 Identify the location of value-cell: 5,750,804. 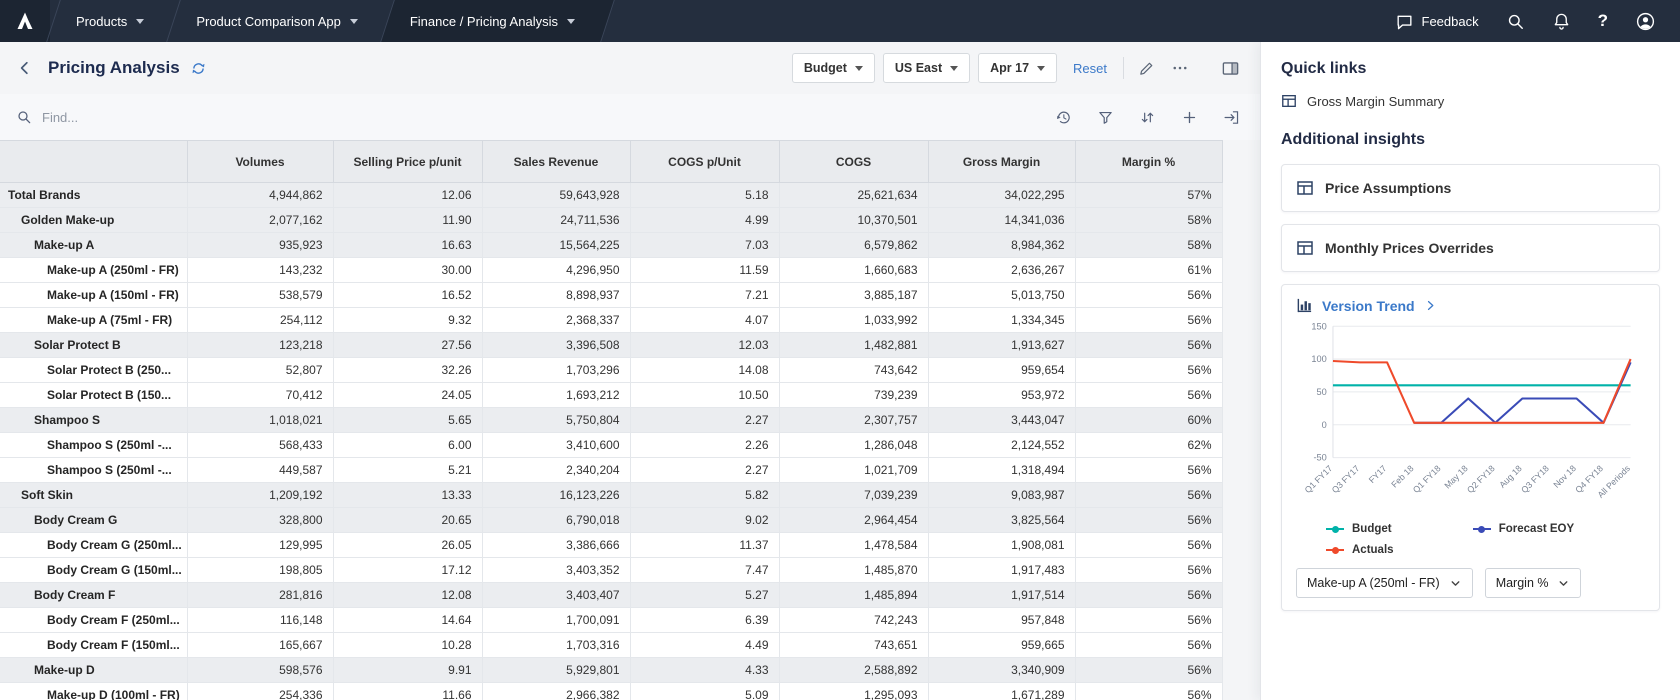
(556, 420).